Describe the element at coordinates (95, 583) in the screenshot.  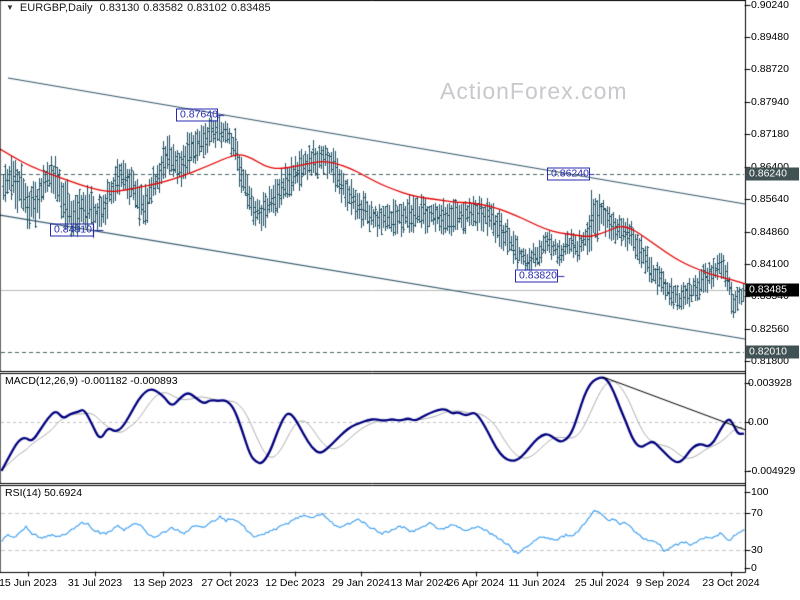
I see `date-axis-label: 31 Jul 2023` at that location.